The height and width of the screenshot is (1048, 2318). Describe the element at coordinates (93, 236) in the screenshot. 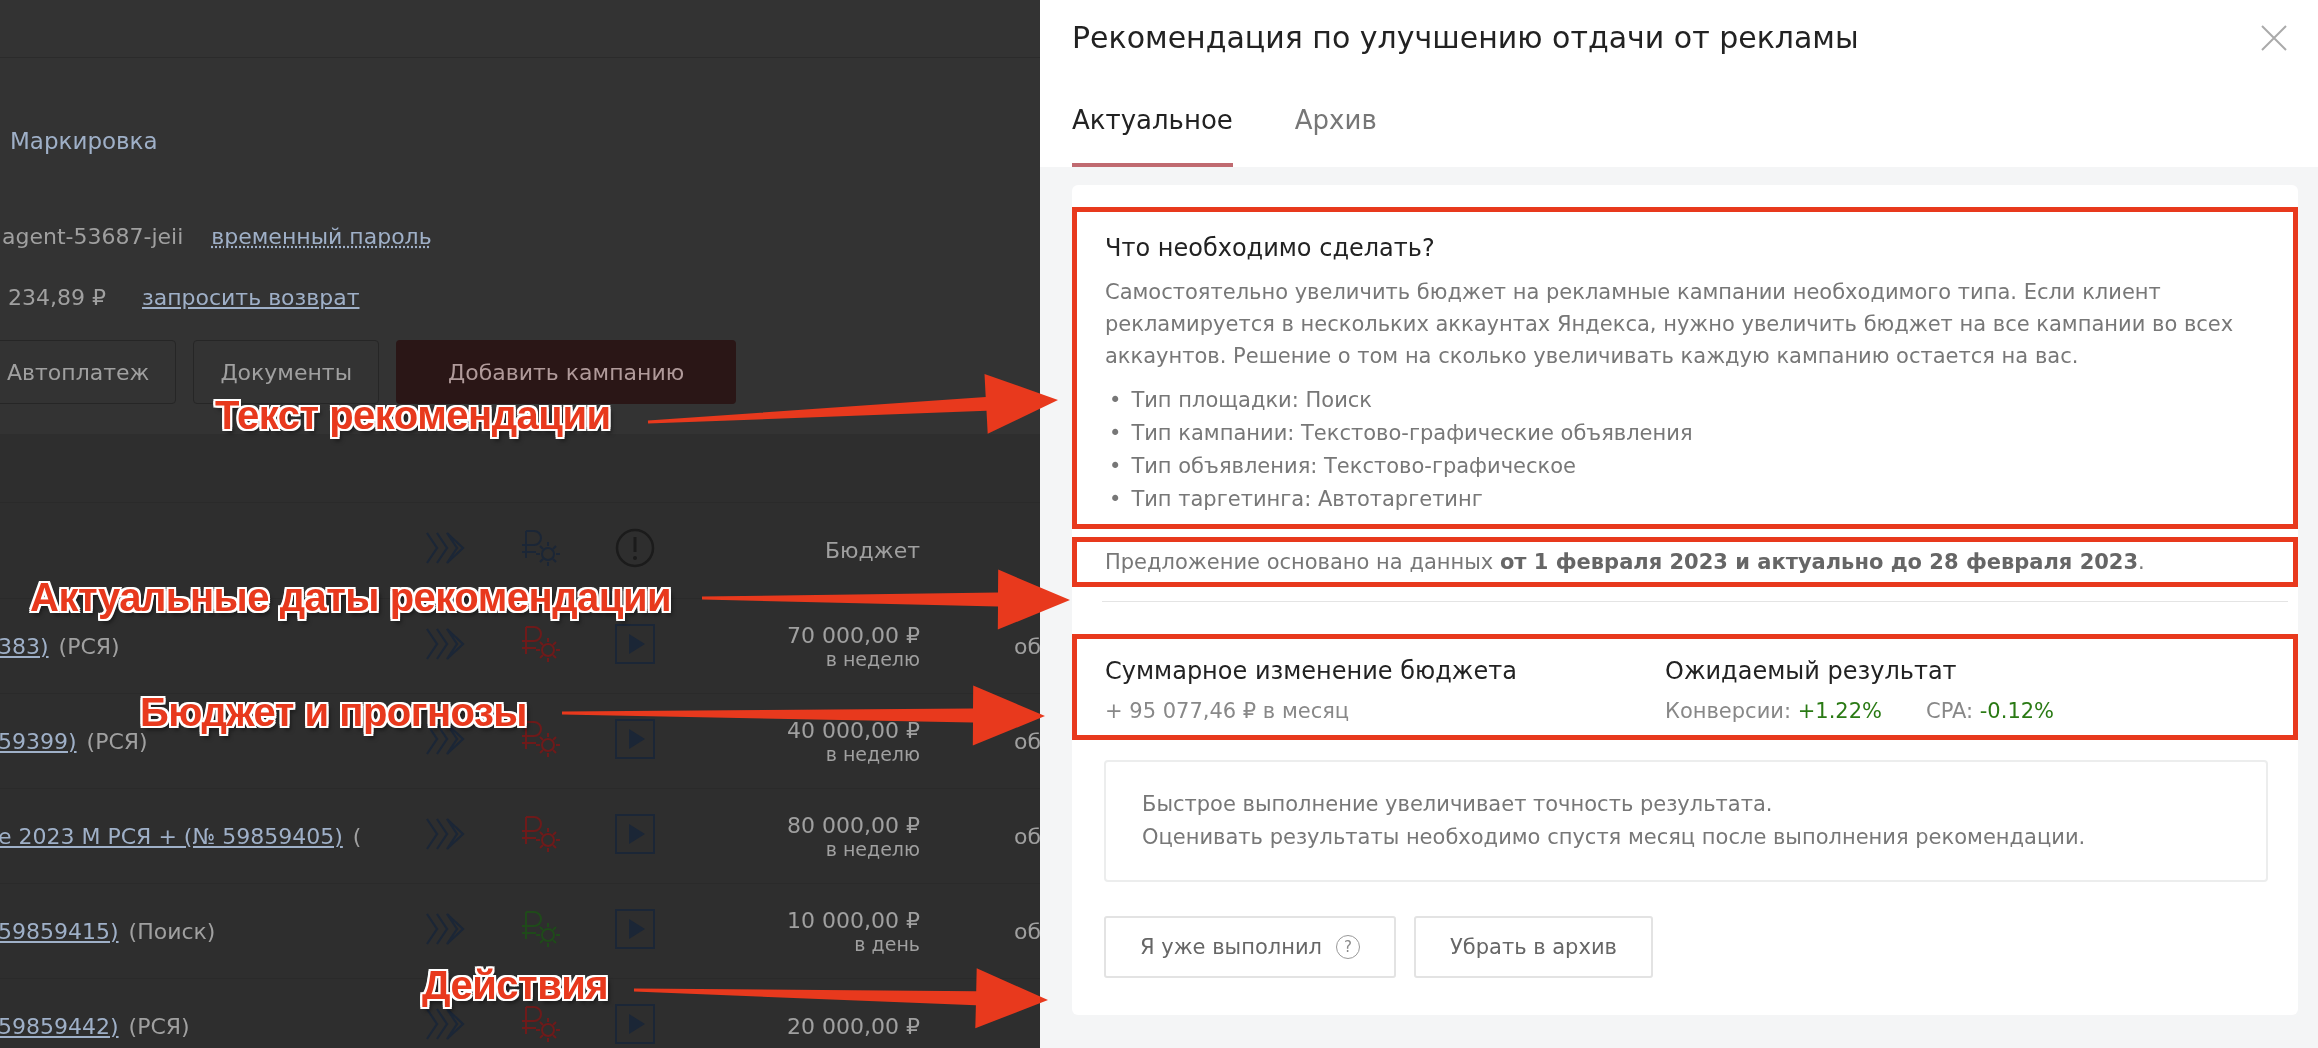

I see `login-text: agent-53687-jeii` at that location.